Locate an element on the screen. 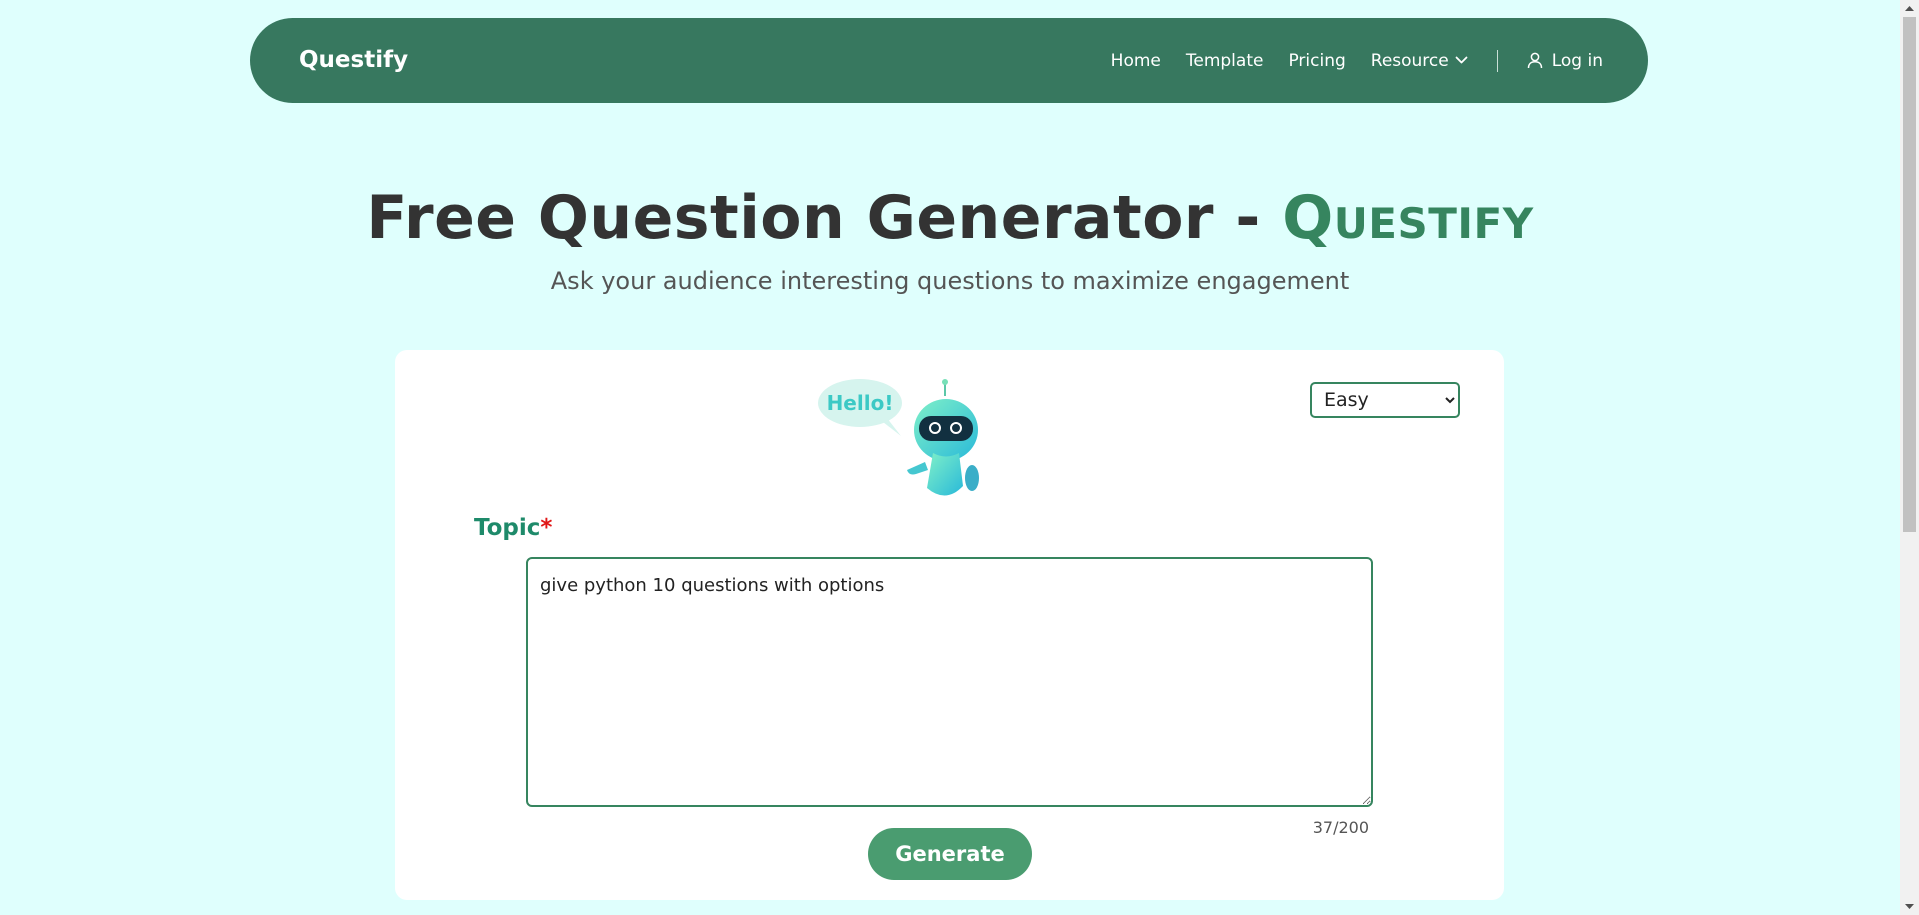  page-title: Free Question Generator - Questify is located at coordinates (950, 218).